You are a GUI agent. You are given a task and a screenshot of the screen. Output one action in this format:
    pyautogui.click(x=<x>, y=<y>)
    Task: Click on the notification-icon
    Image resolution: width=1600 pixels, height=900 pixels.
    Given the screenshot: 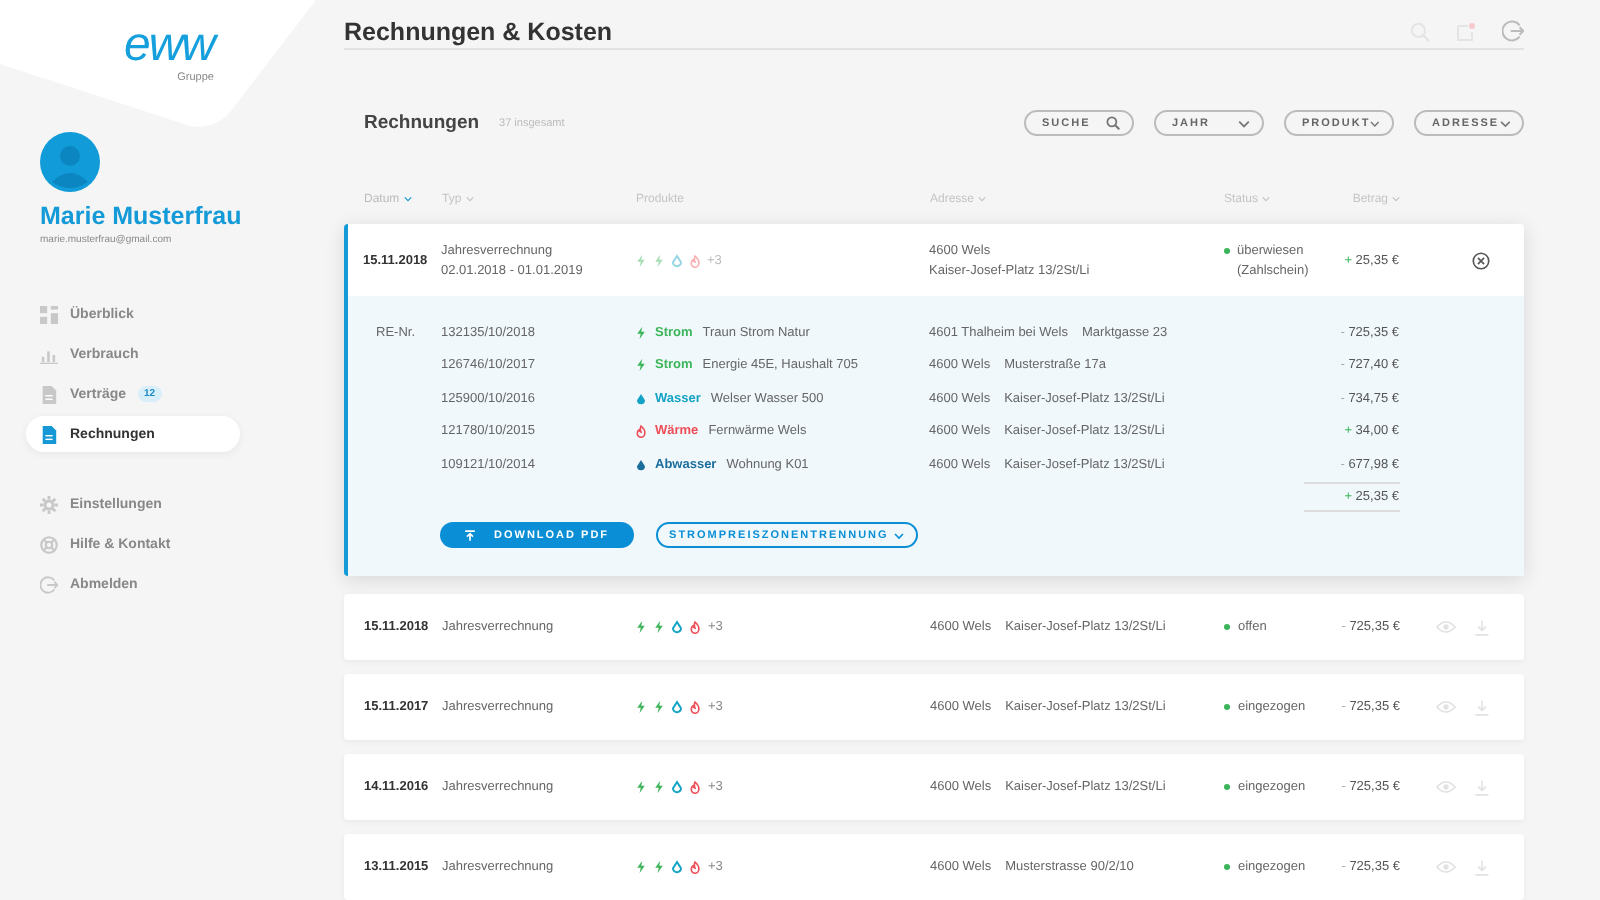 What is the action you would take?
    pyautogui.click(x=1466, y=31)
    